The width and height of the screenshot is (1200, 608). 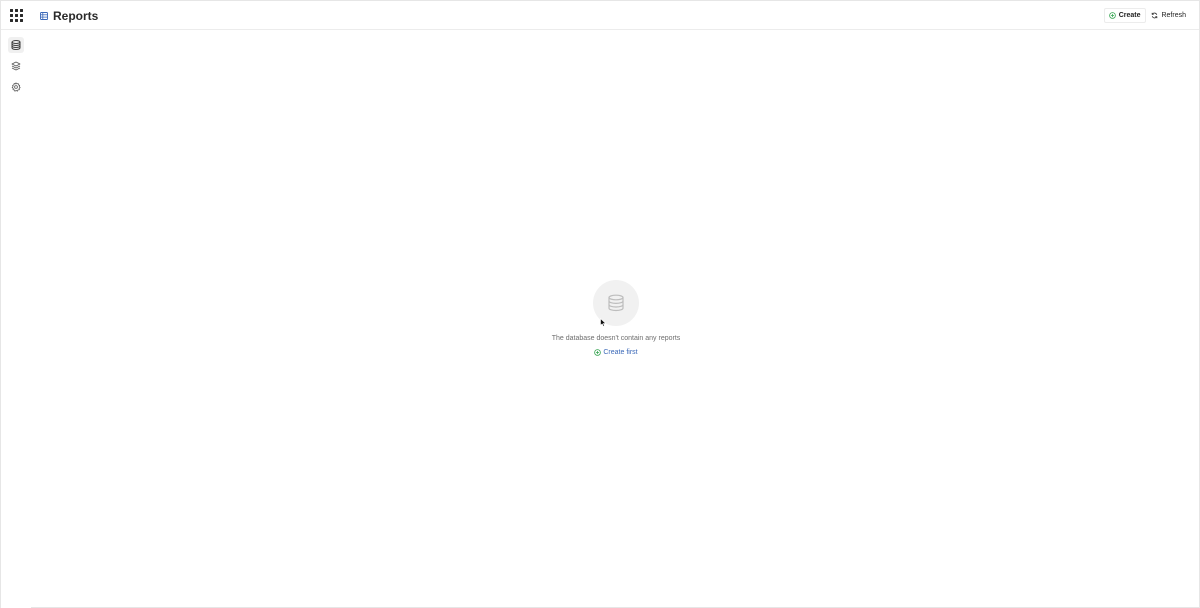 I want to click on create-button: Create, so click(x=1125, y=15).